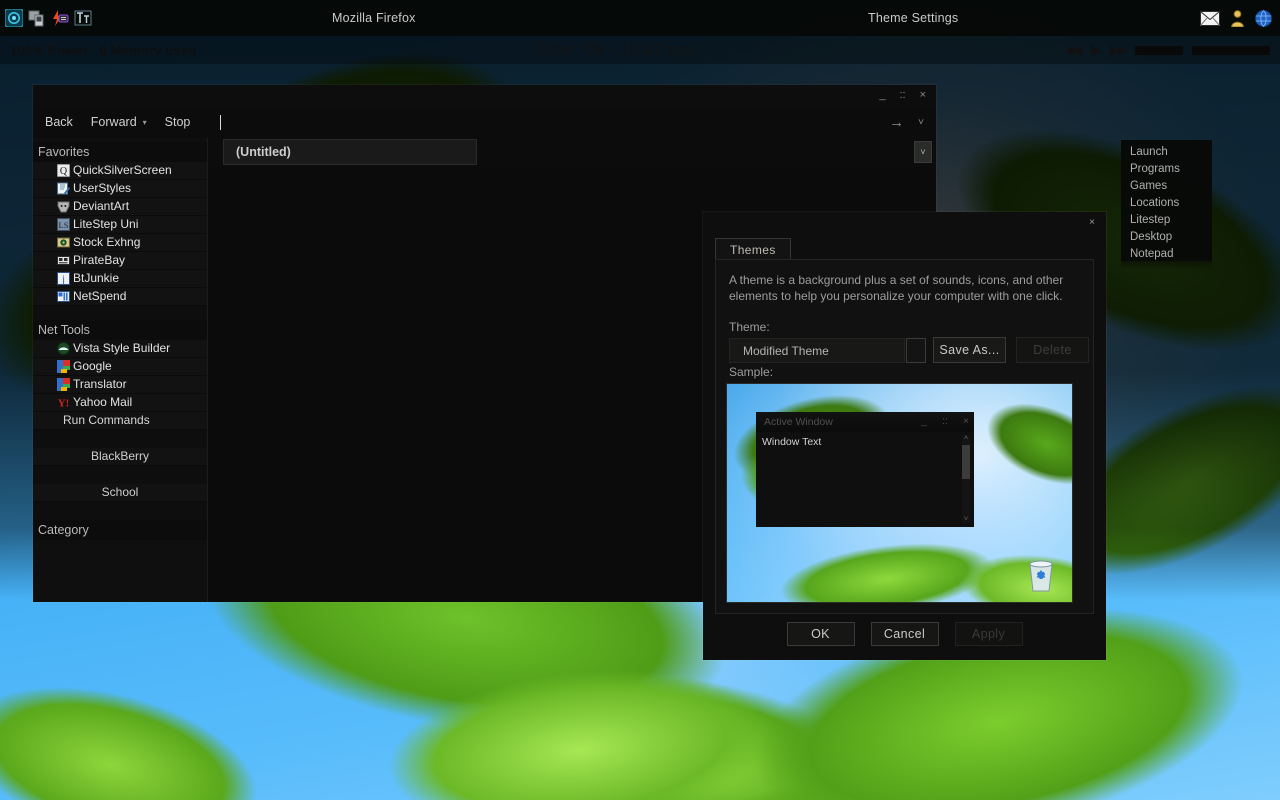  I want to click on toolbar-right-group: → ˅, so click(906, 122).